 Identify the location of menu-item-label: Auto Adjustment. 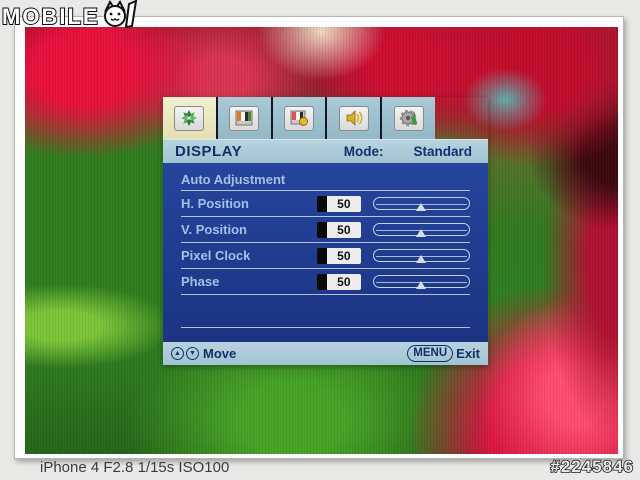
(233, 179).